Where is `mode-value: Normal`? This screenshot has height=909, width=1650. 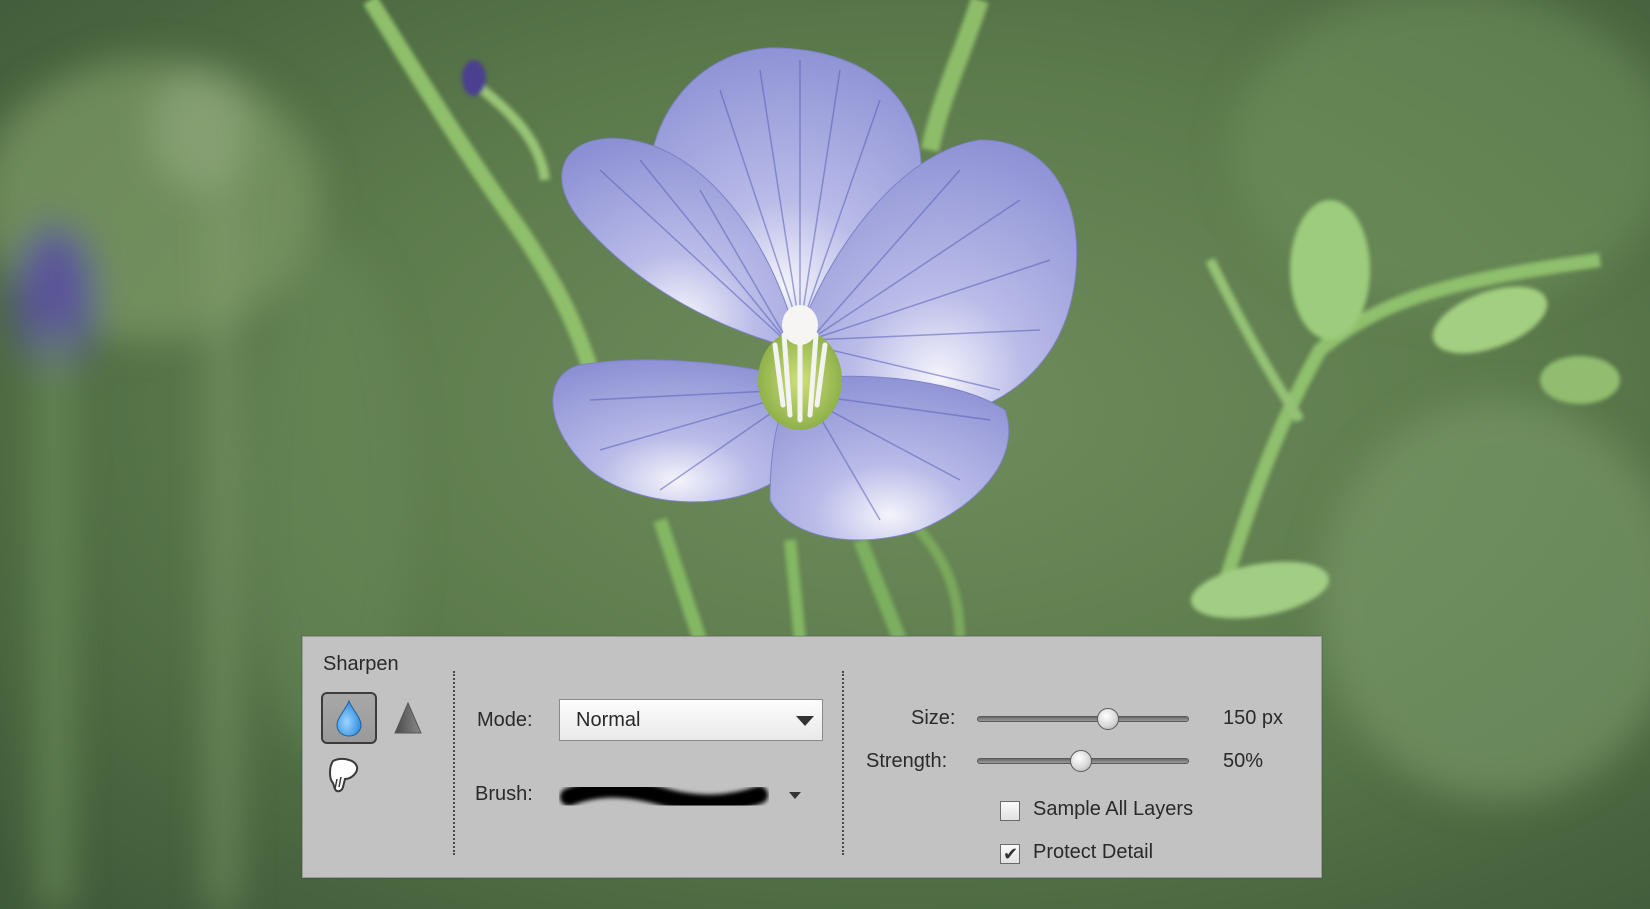 mode-value: Normal is located at coordinates (608, 720).